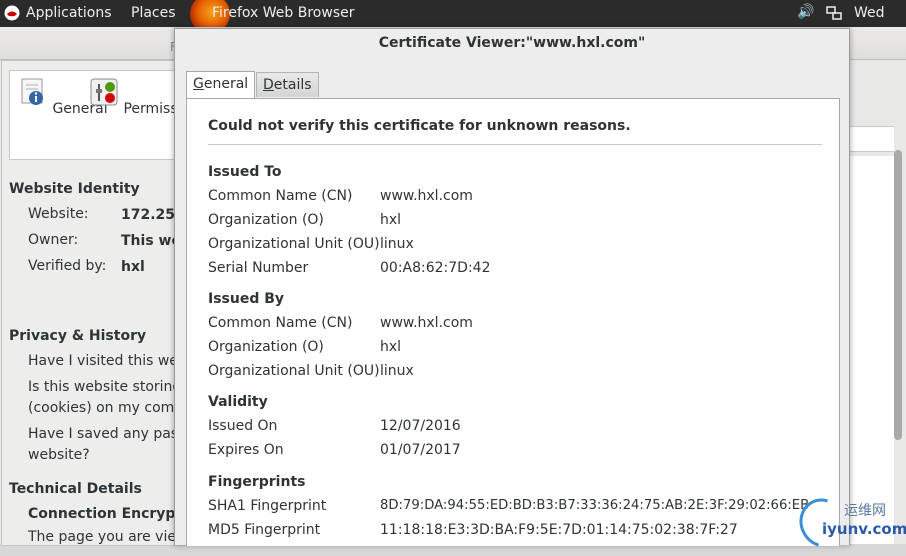  What do you see at coordinates (59, 455) in the screenshot?
I see `privacy-question-passwords-cont: website?` at bounding box center [59, 455].